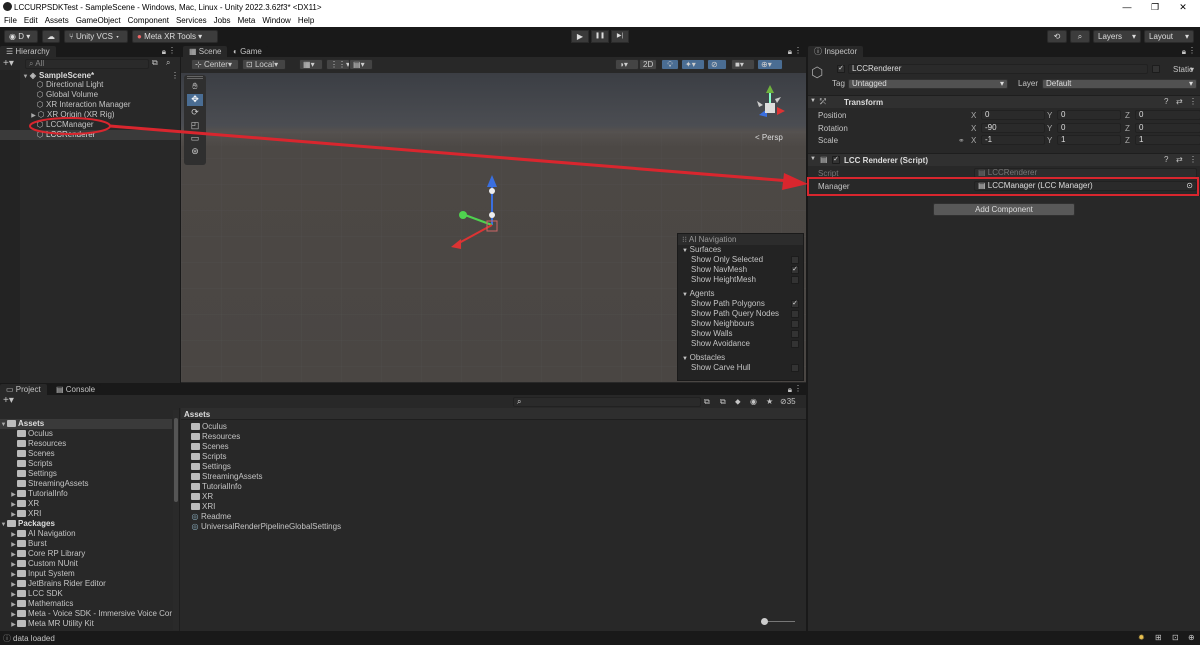 This screenshot has width=1200, height=645. What do you see at coordinates (391, 497) in the screenshot?
I see `content-folder: XR` at bounding box center [391, 497].